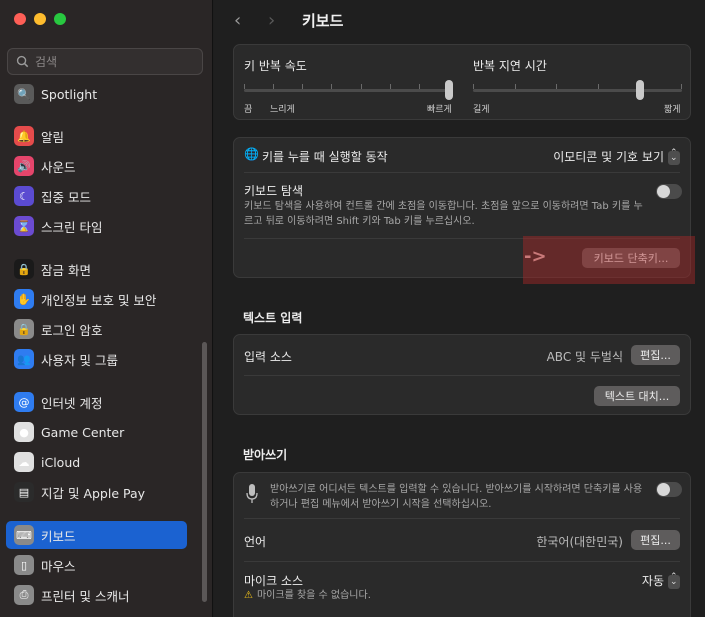  I want to click on sidebar-item-6: ✋ 개인정보 보호 및 보안, so click(96, 299).